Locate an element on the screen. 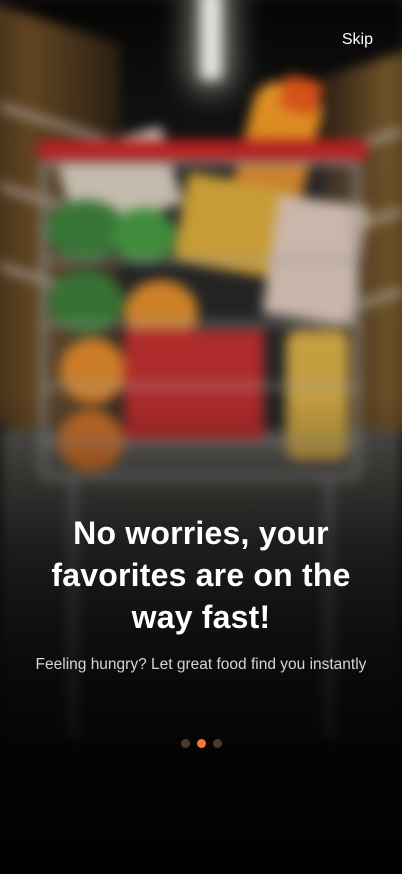 This screenshot has width=402, height=874. pagination-dots is located at coordinates (201, 743).